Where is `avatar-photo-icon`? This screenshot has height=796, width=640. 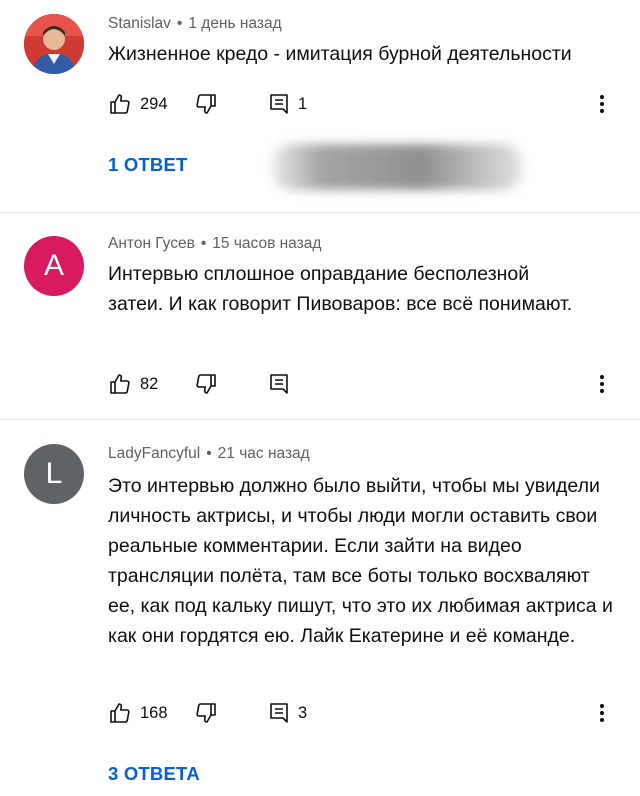
avatar-photo-icon is located at coordinates (54, 44).